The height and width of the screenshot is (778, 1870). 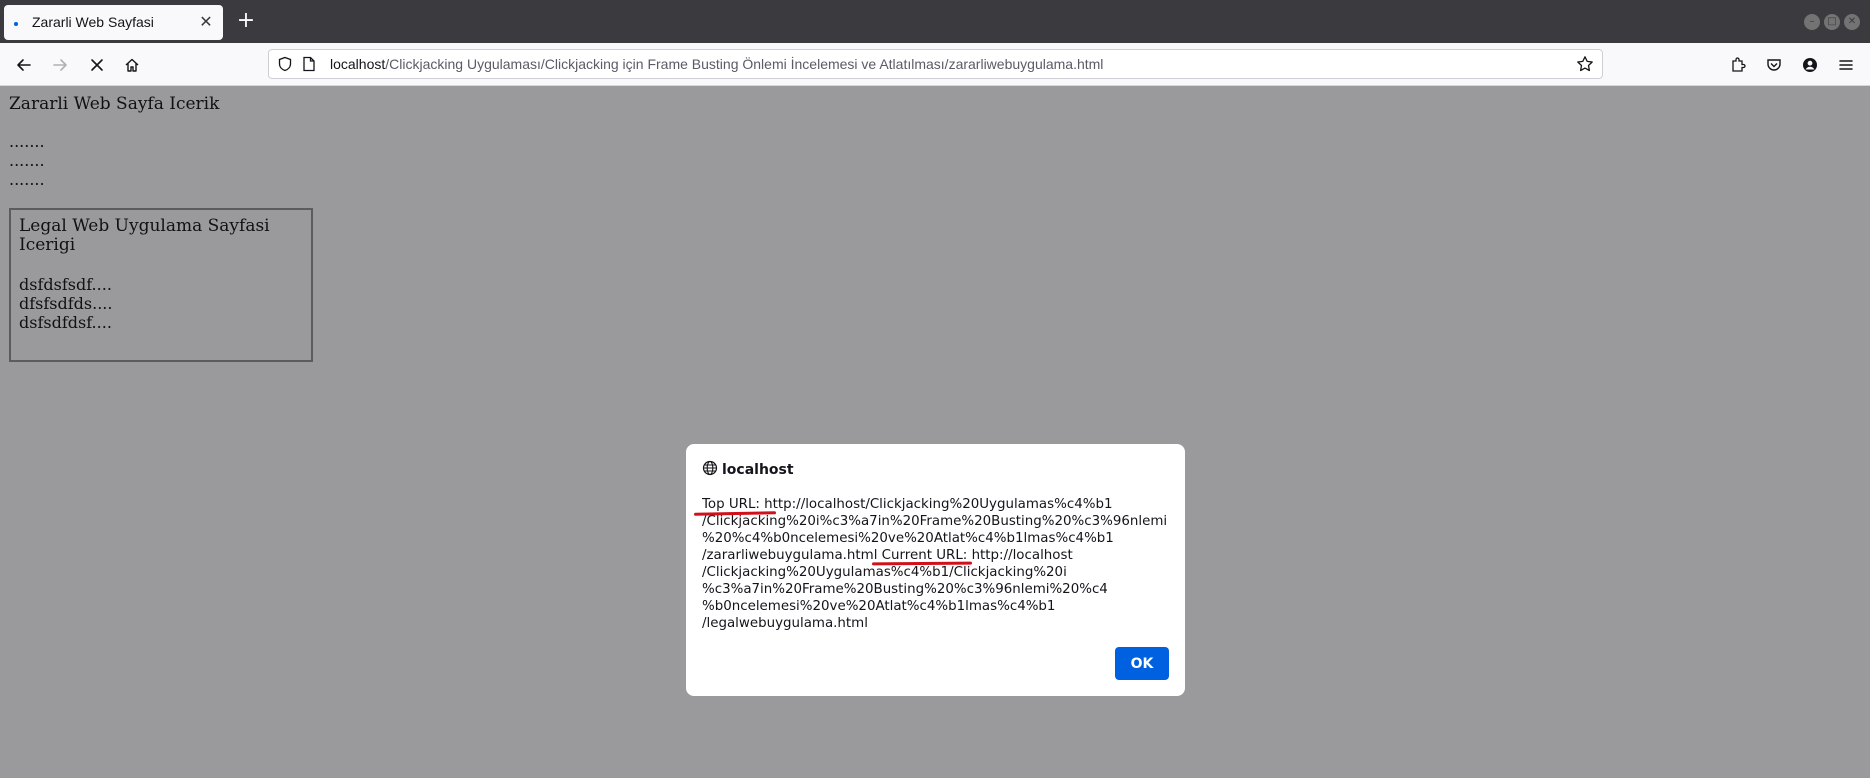 I want to click on minimize-icon: –, so click(x=1812, y=22).